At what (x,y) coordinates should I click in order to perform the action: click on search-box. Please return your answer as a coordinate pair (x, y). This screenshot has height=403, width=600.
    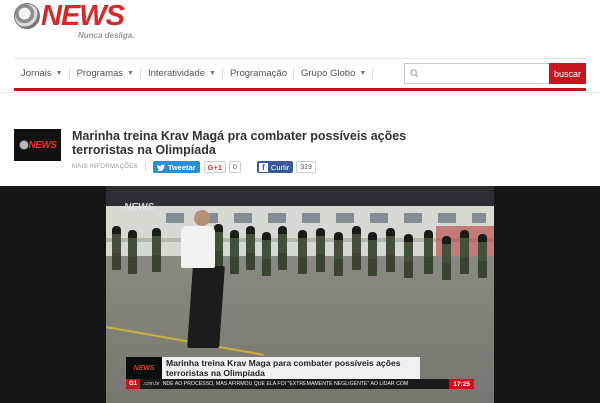
    Looking at the image, I should click on (476, 73).